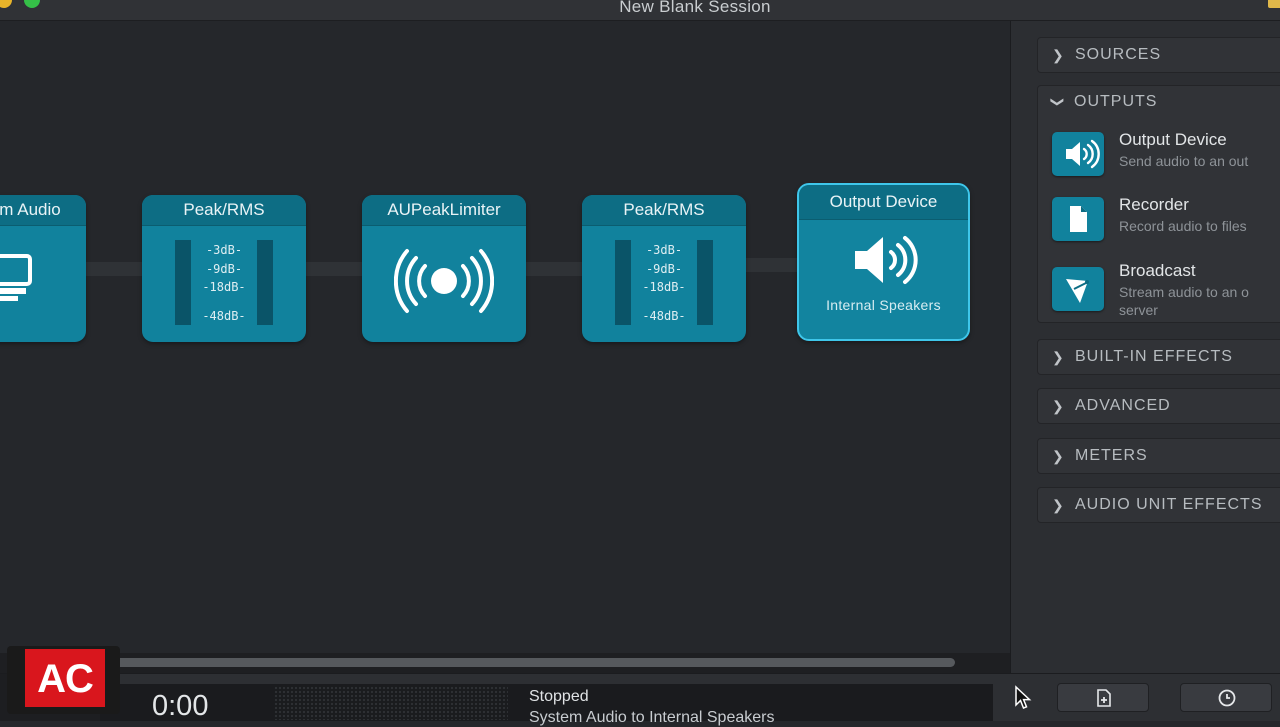 The image size is (1280, 727). What do you see at coordinates (43, 268) in the screenshot?
I see `source-node: m Audio` at bounding box center [43, 268].